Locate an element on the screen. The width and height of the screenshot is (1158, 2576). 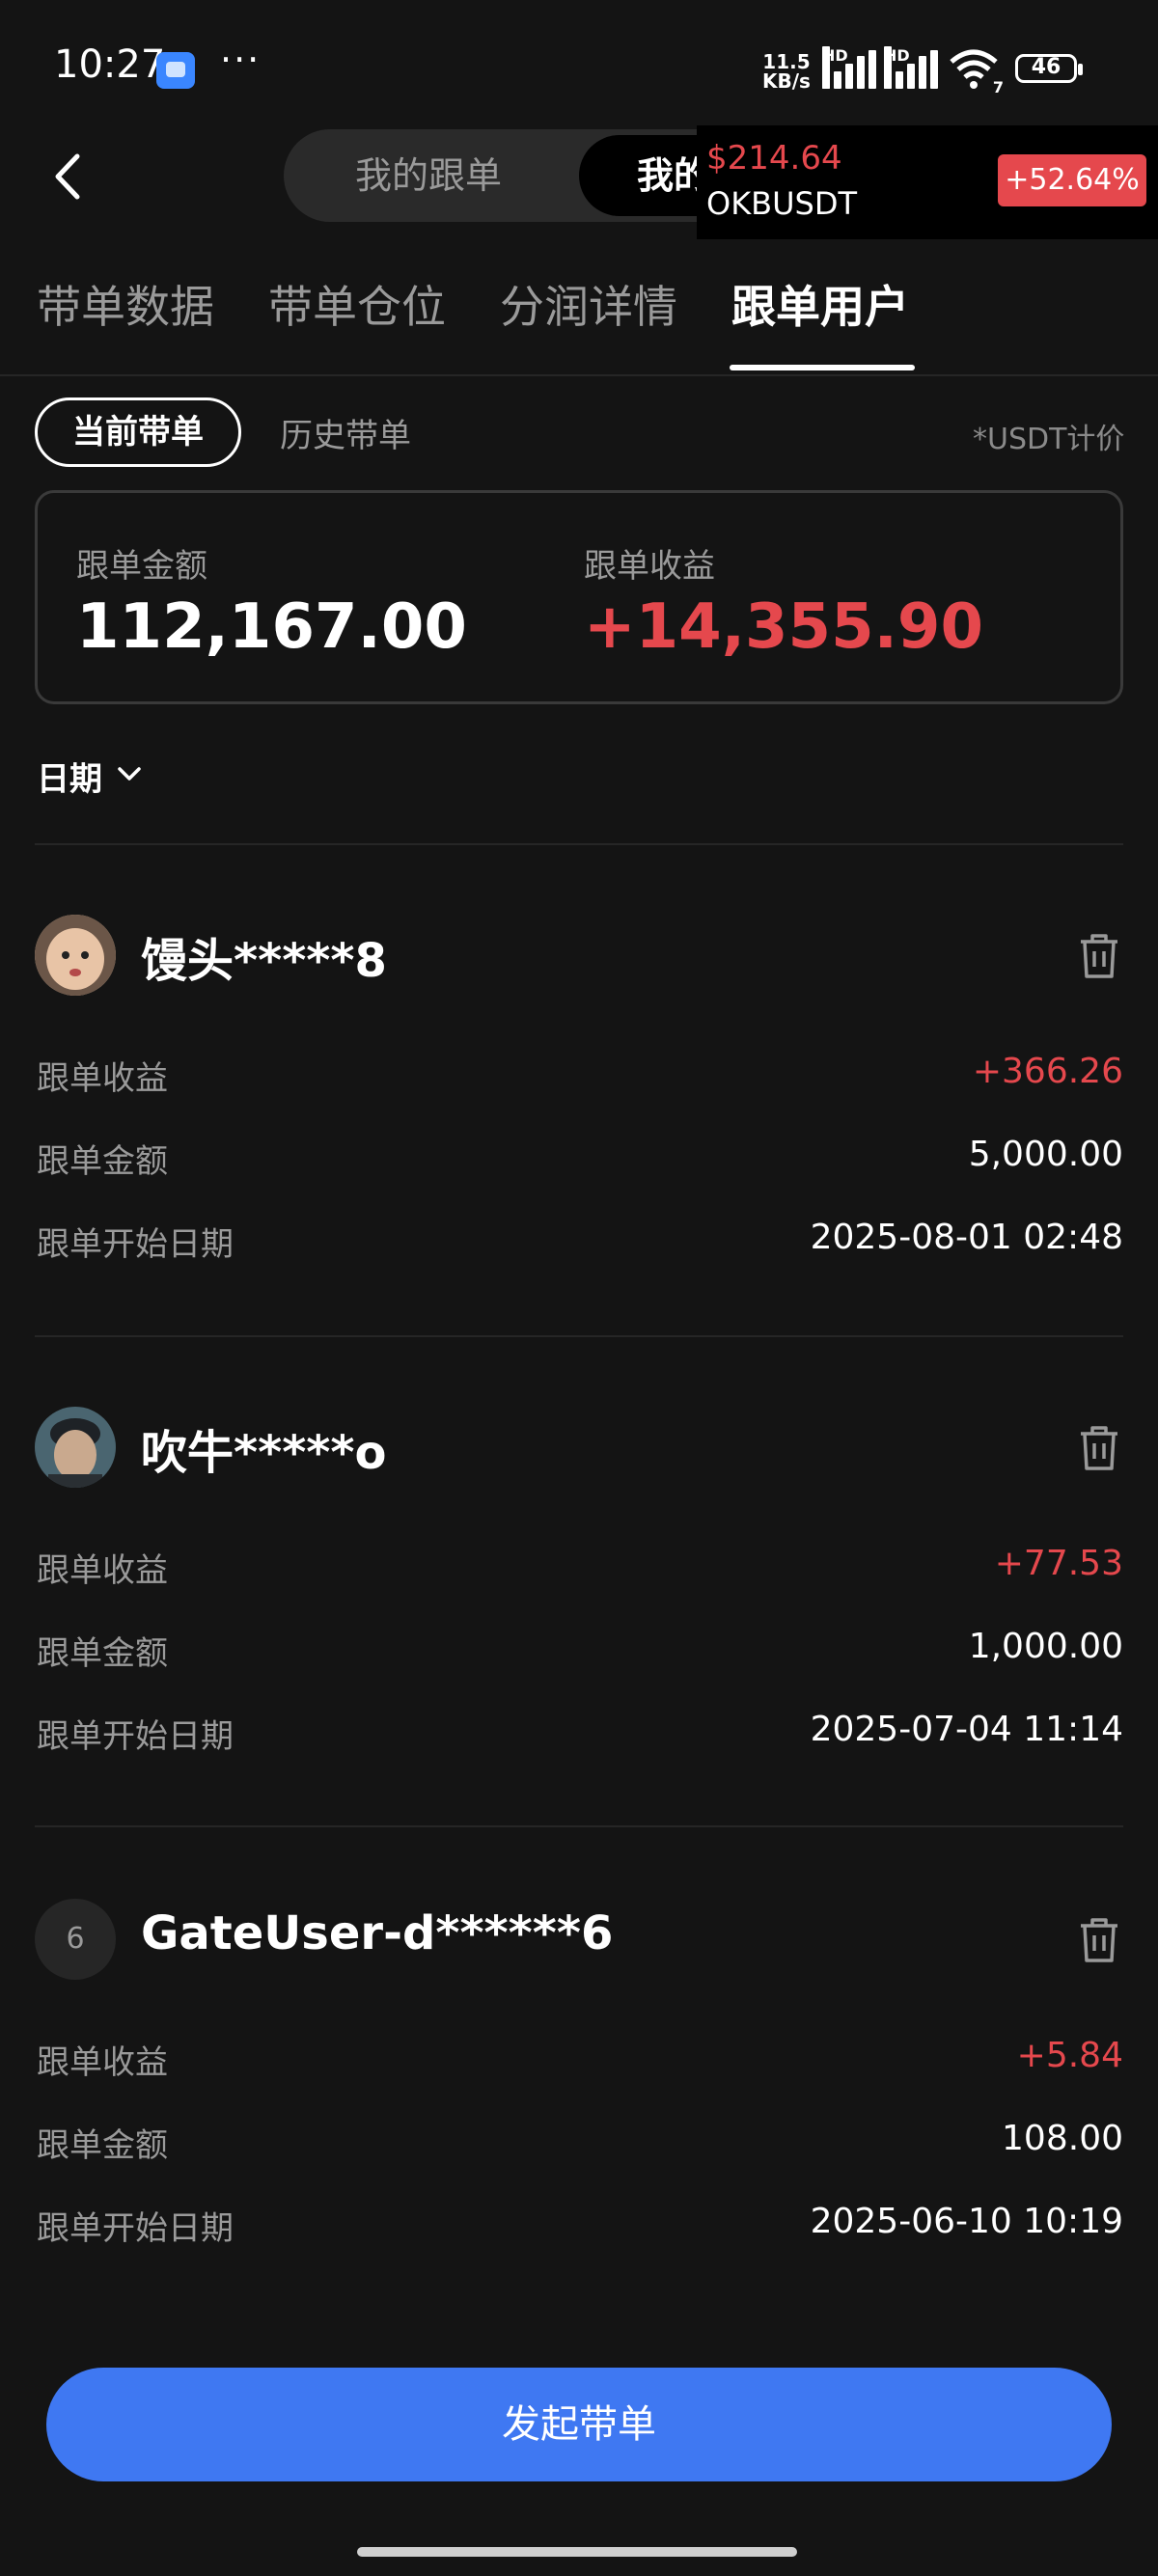
network-speed: 11.5 KB/s is located at coordinates (786, 71).